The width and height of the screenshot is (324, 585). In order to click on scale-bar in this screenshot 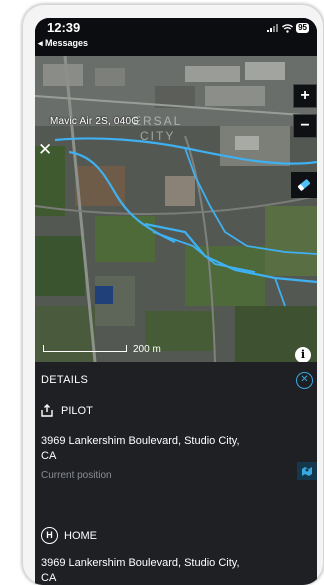, I will do `click(85, 348)`.